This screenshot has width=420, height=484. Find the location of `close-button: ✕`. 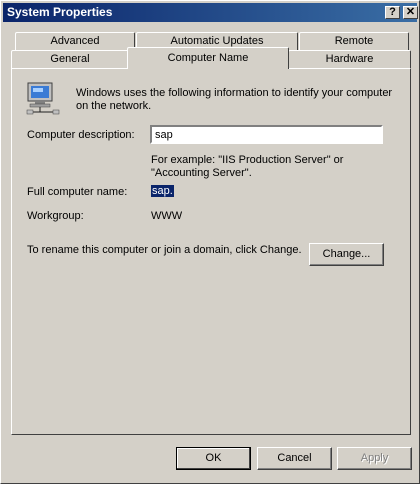

close-button: ✕ is located at coordinates (410, 12).